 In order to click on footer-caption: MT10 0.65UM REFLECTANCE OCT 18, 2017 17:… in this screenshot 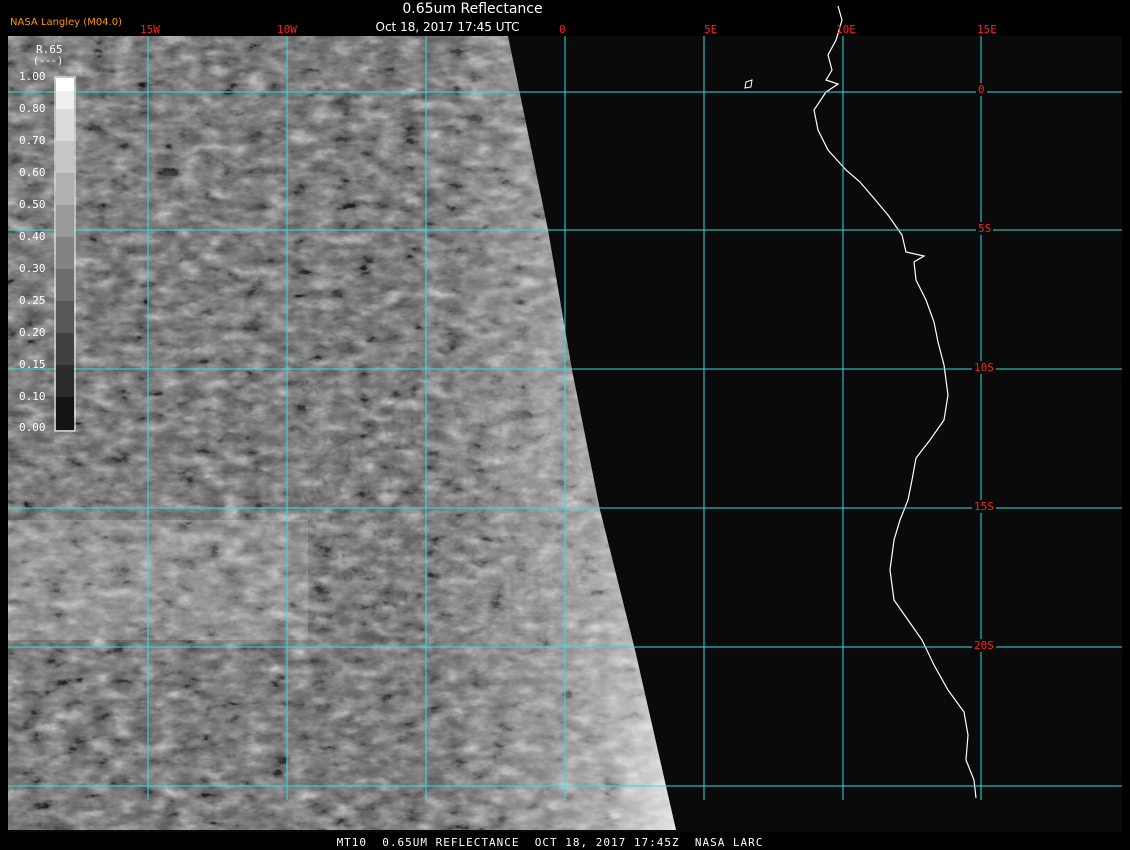, I will do `click(550, 842)`.